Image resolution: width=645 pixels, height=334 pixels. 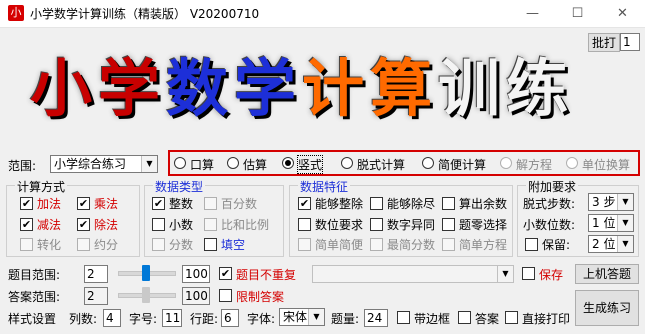 I want to click on checkbox-save, so click(x=528, y=273).